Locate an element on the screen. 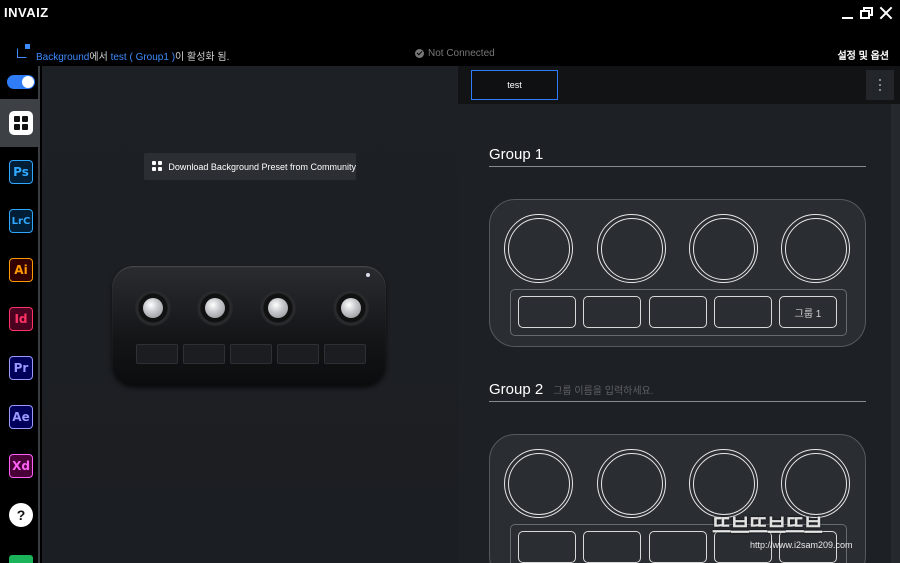 This screenshot has height=563, width=900. xd-icon: Xd is located at coordinates (21, 466).